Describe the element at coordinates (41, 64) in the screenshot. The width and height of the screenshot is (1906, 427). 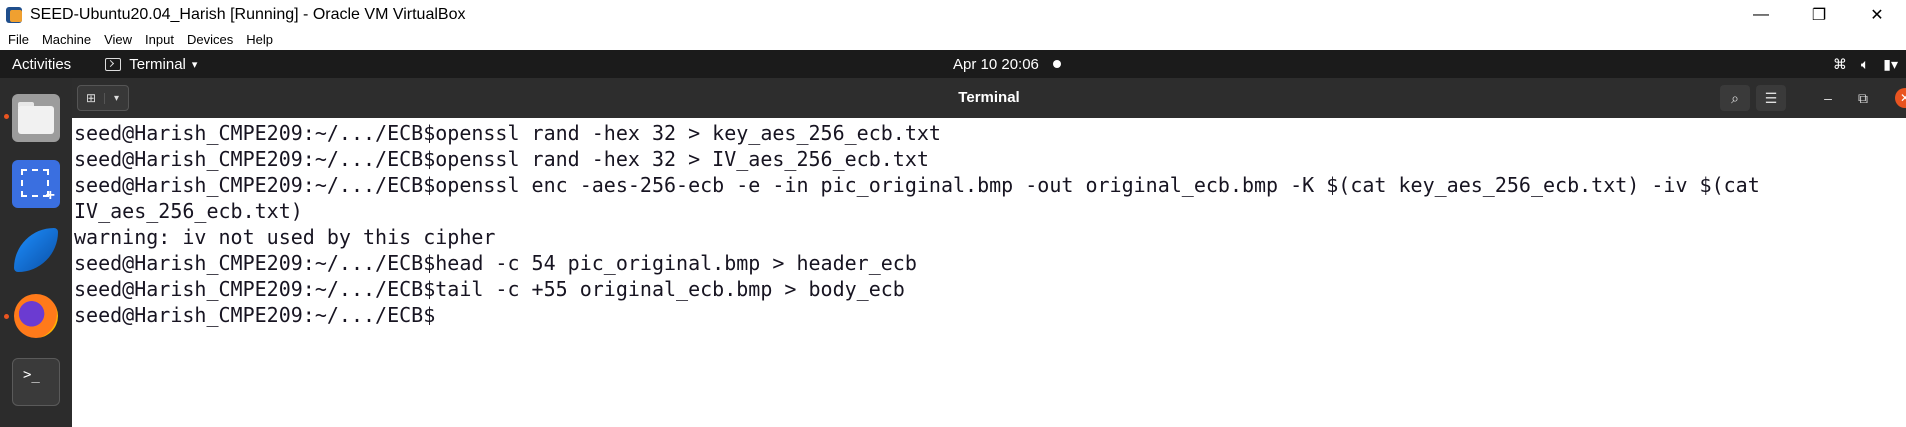
I see `activities-button: Activities` at that location.